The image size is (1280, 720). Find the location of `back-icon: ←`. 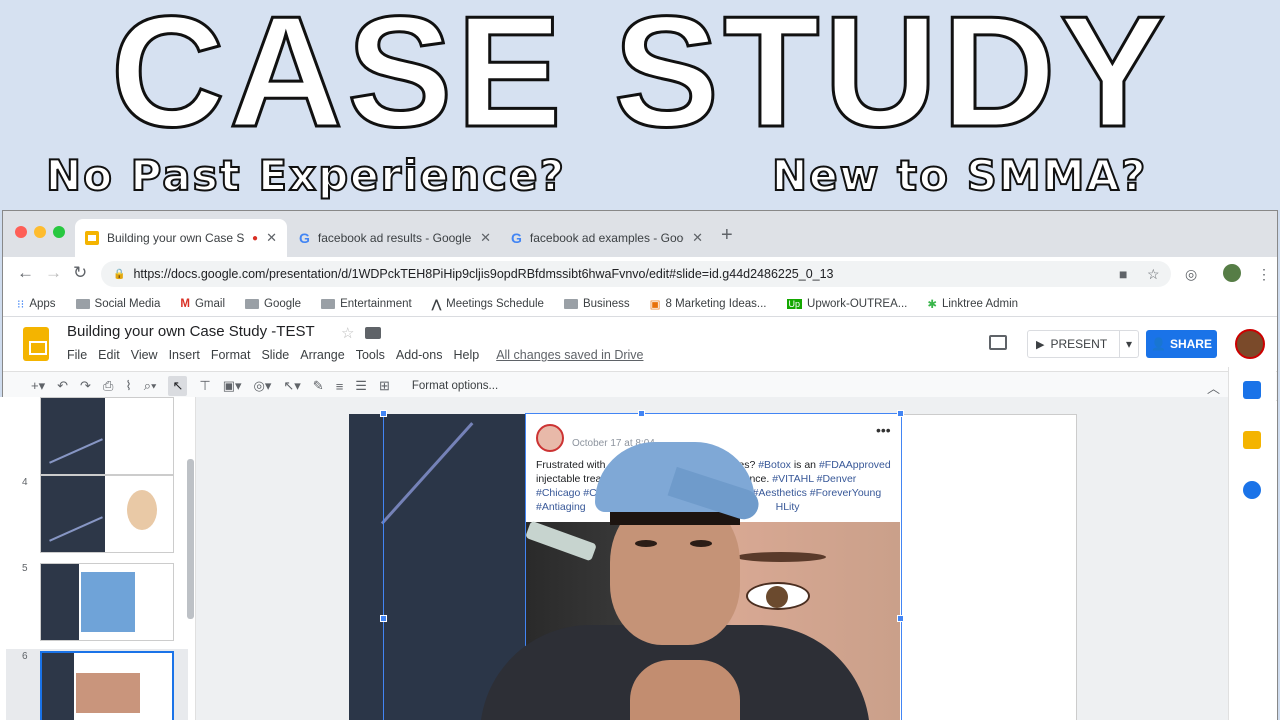

back-icon: ← is located at coordinates (25, 273).